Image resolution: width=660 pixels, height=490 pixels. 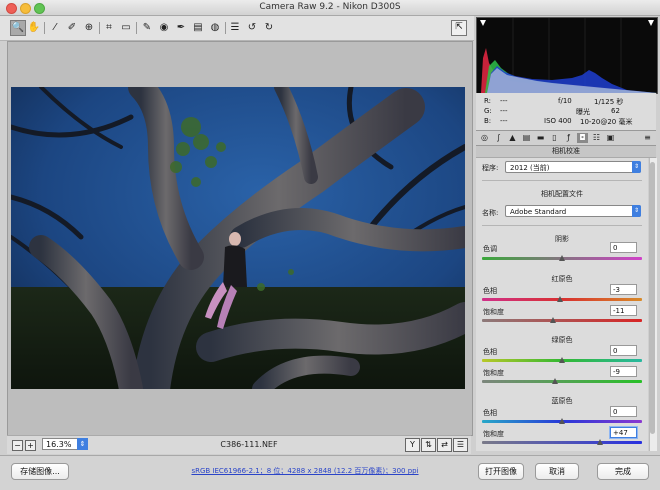 I want to click on camera-calibration-tab-icon: ◘, so click(x=582, y=138).